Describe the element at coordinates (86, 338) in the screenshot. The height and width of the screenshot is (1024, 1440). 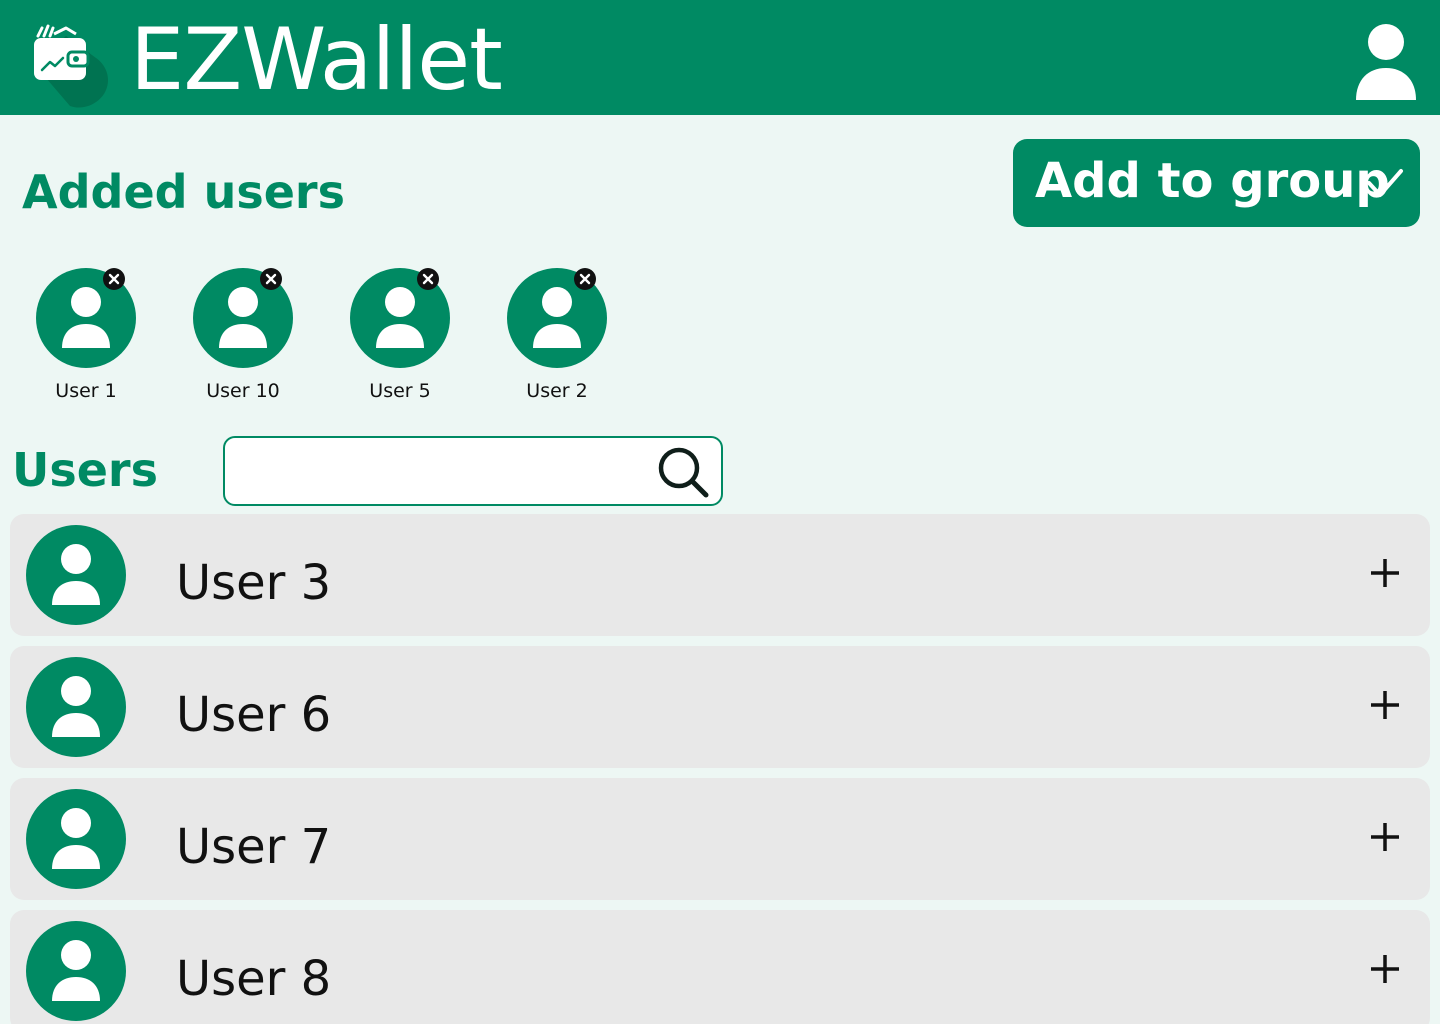
I see `added-user-chip: User 1` at that location.